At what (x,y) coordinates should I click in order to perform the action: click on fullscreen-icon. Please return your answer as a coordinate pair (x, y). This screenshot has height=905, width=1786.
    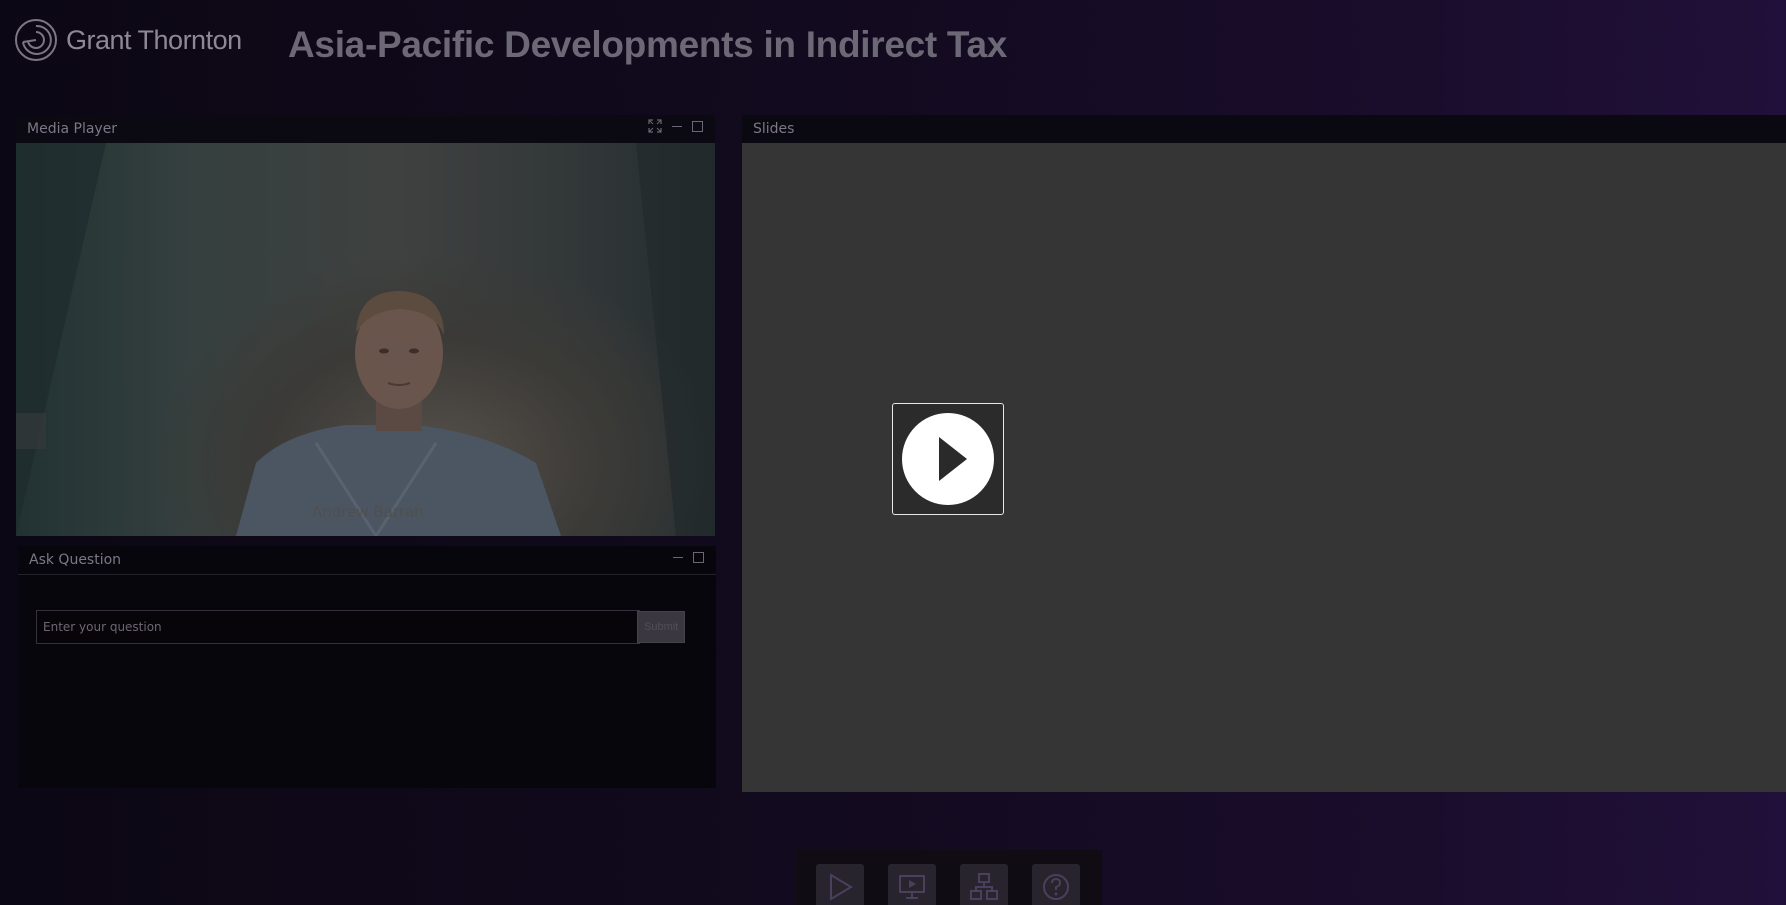
    Looking at the image, I should click on (655, 126).